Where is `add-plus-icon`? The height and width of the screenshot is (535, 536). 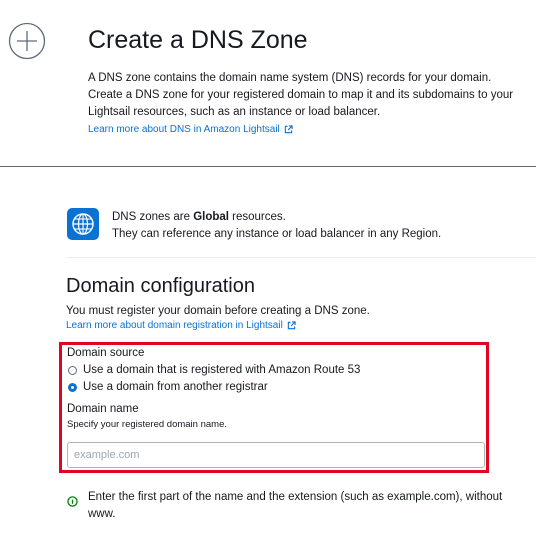 add-plus-icon is located at coordinates (27, 41).